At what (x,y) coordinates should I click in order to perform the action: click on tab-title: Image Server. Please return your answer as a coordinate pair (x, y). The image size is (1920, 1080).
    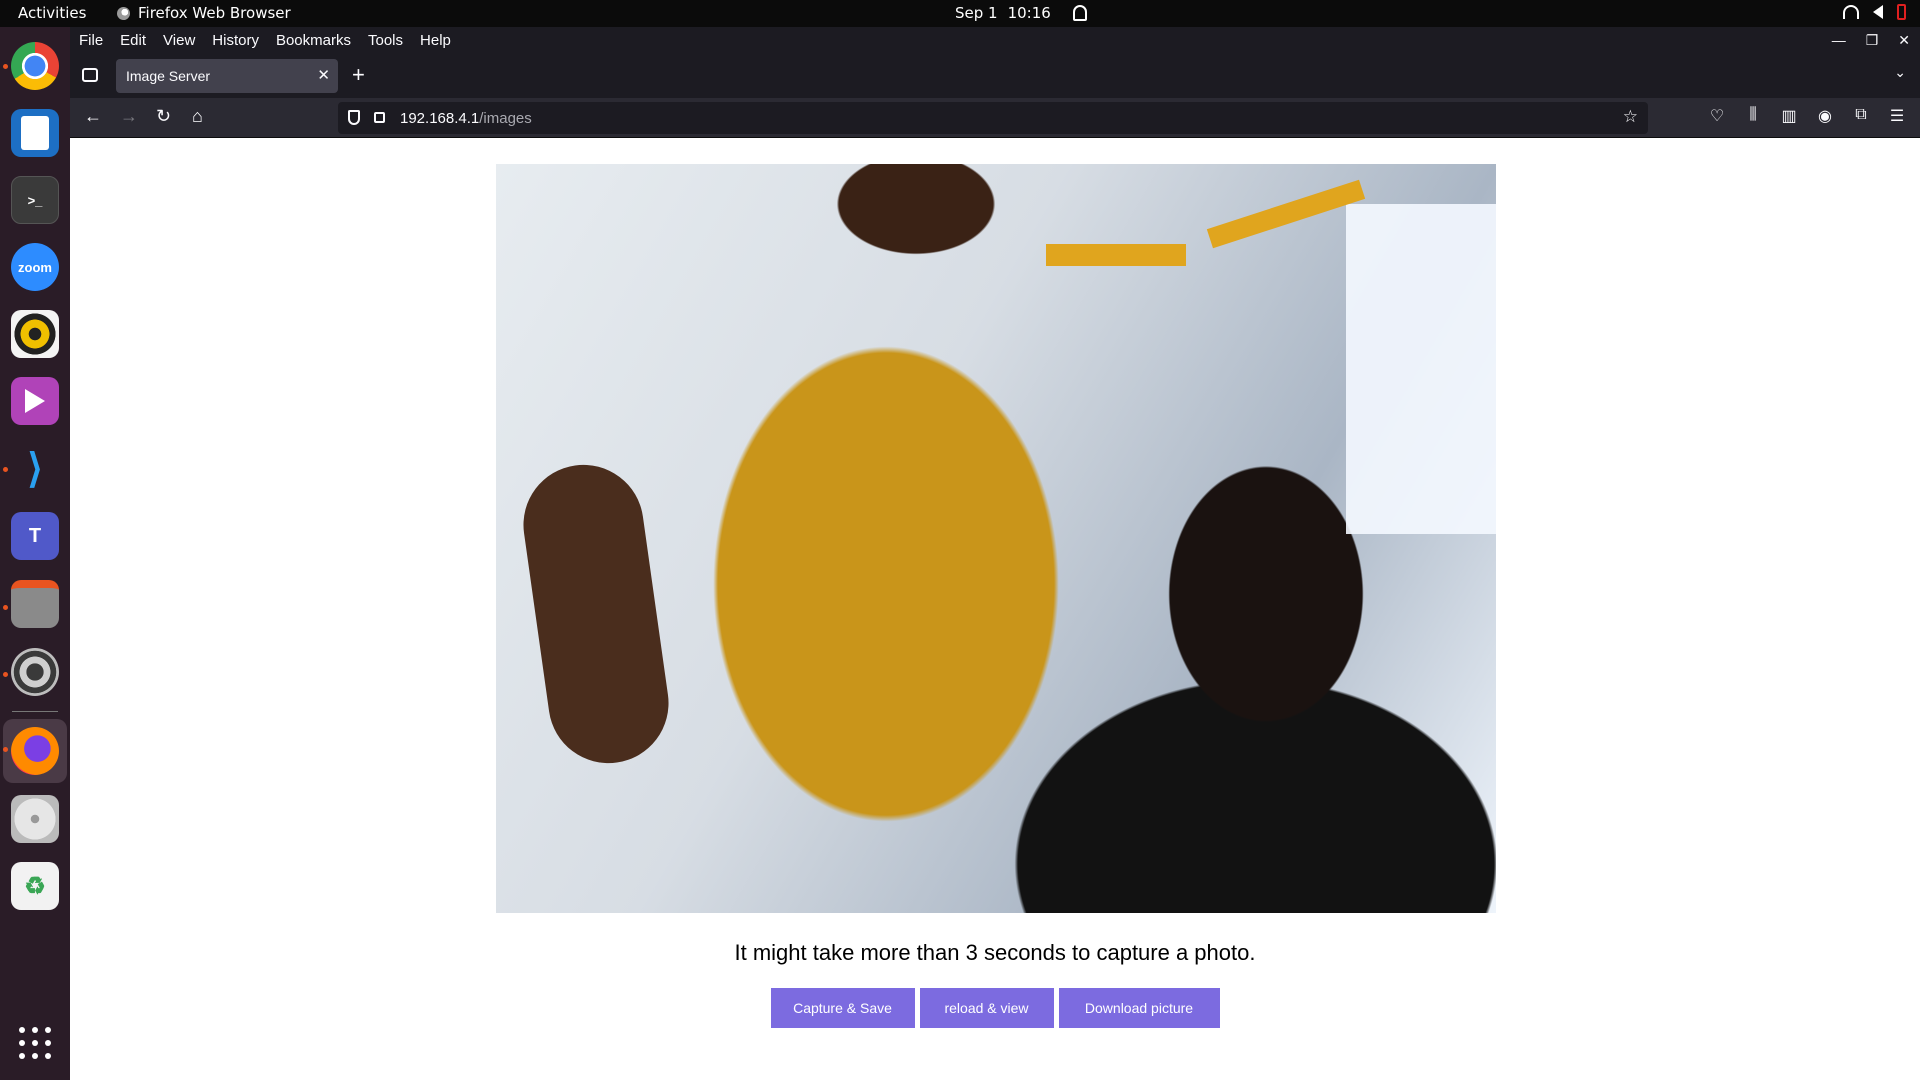
    Looking at the image, I should click on (168, 76).